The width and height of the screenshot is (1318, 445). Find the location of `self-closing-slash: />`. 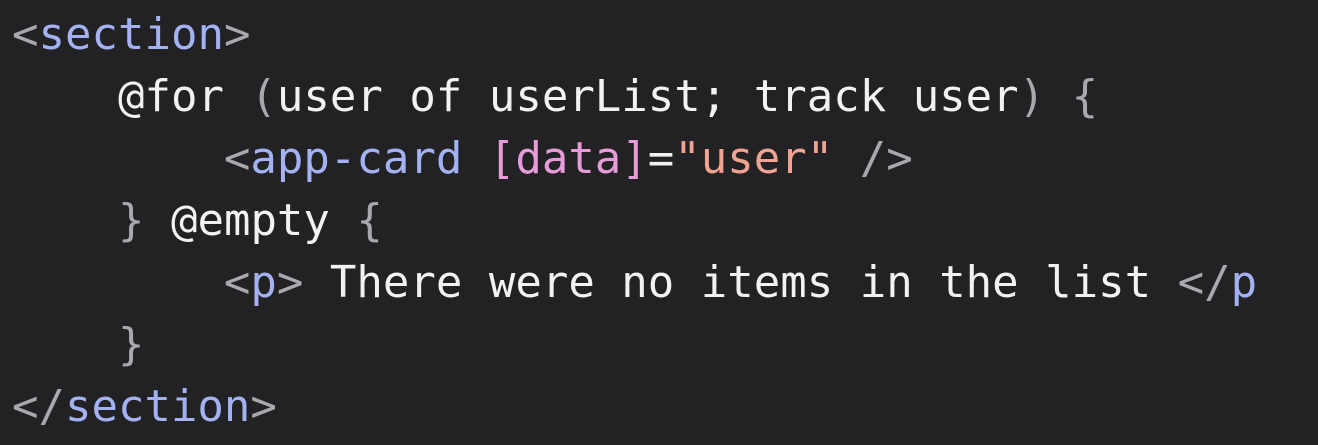

self-closing-slash: /> is located at coordinates (873, 158).